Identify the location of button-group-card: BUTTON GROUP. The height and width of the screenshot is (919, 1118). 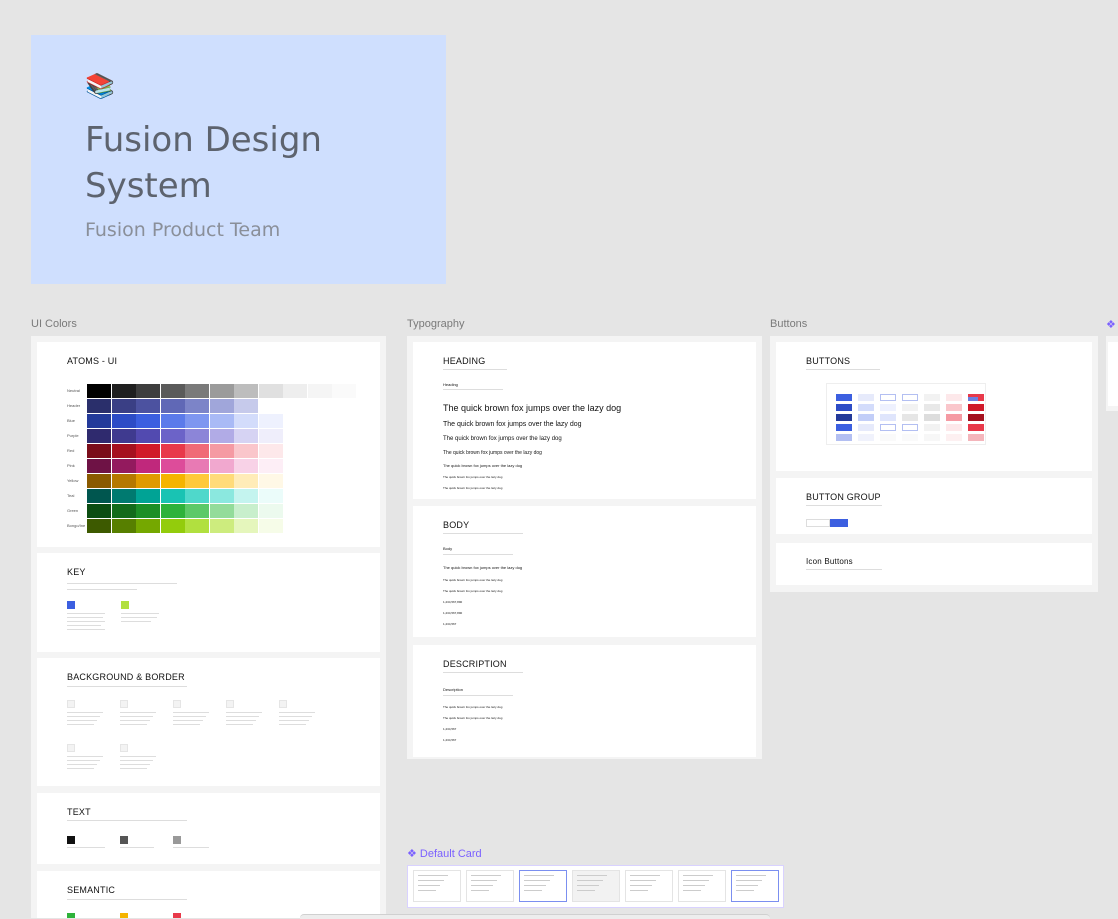
(934, 506).